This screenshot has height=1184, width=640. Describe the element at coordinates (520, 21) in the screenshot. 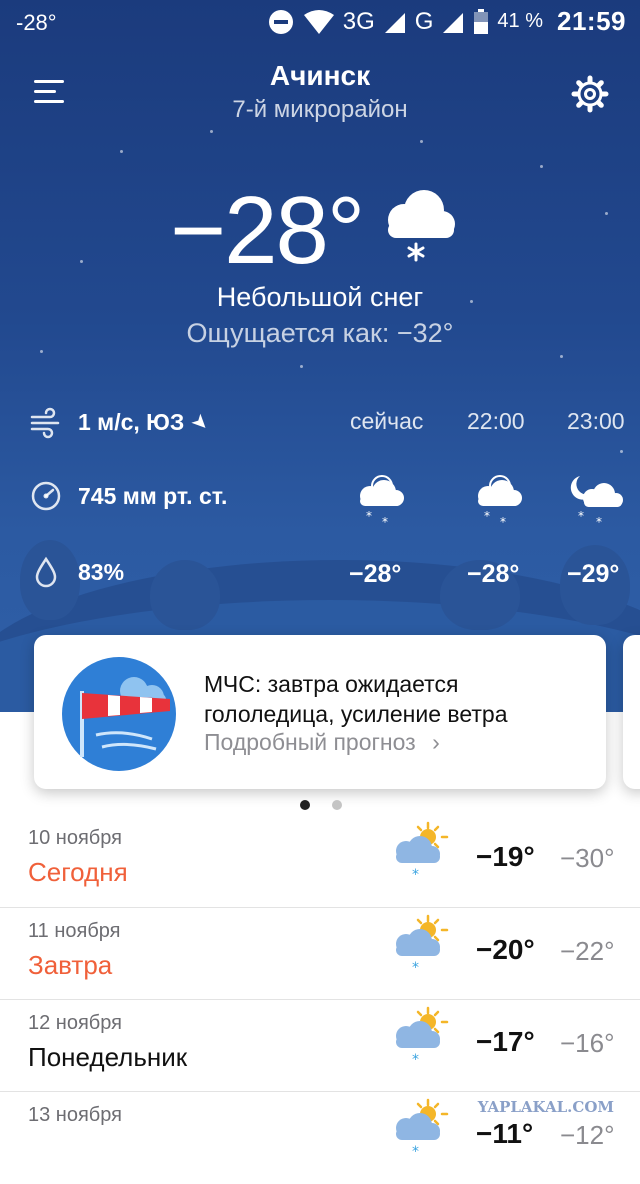

I see `battery-percent: 41 %` at that location.